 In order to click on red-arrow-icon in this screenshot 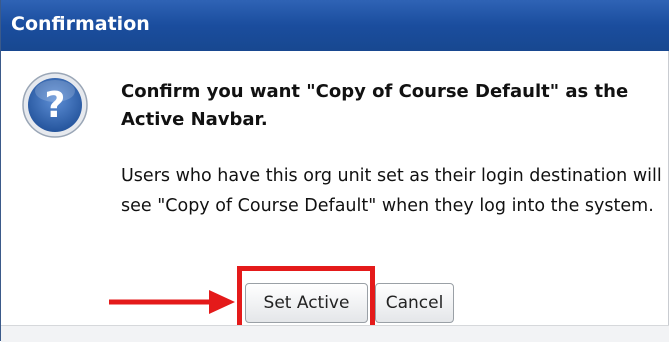, I will do `click(172, 302)`.